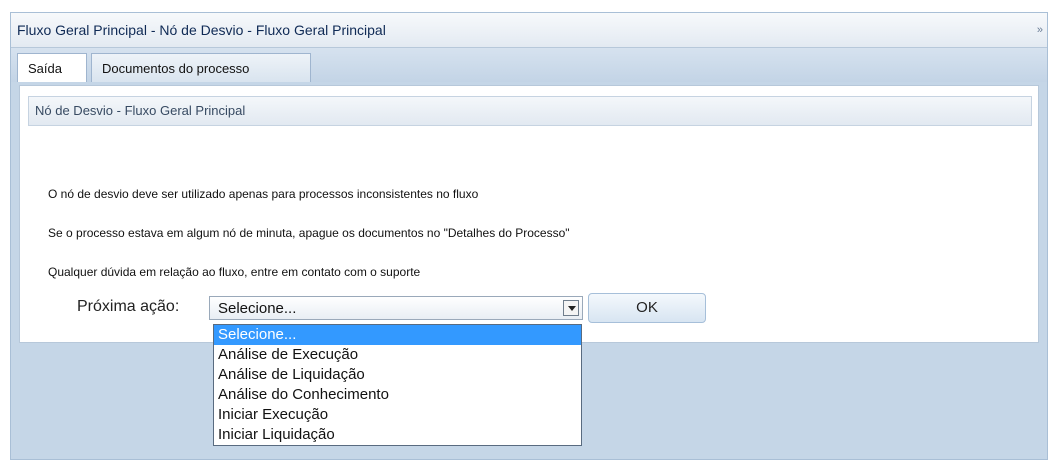 This screenshot has height=460, width=1052. I want to click on dropdown-option: Análise de Liquidação, so click(397, 375).